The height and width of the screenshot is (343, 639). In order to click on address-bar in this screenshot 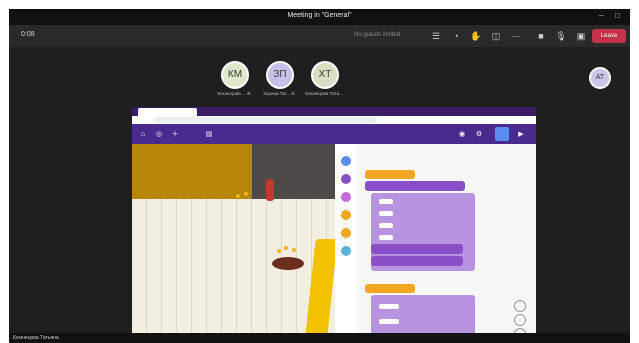, I will do `click(334, 120)`.